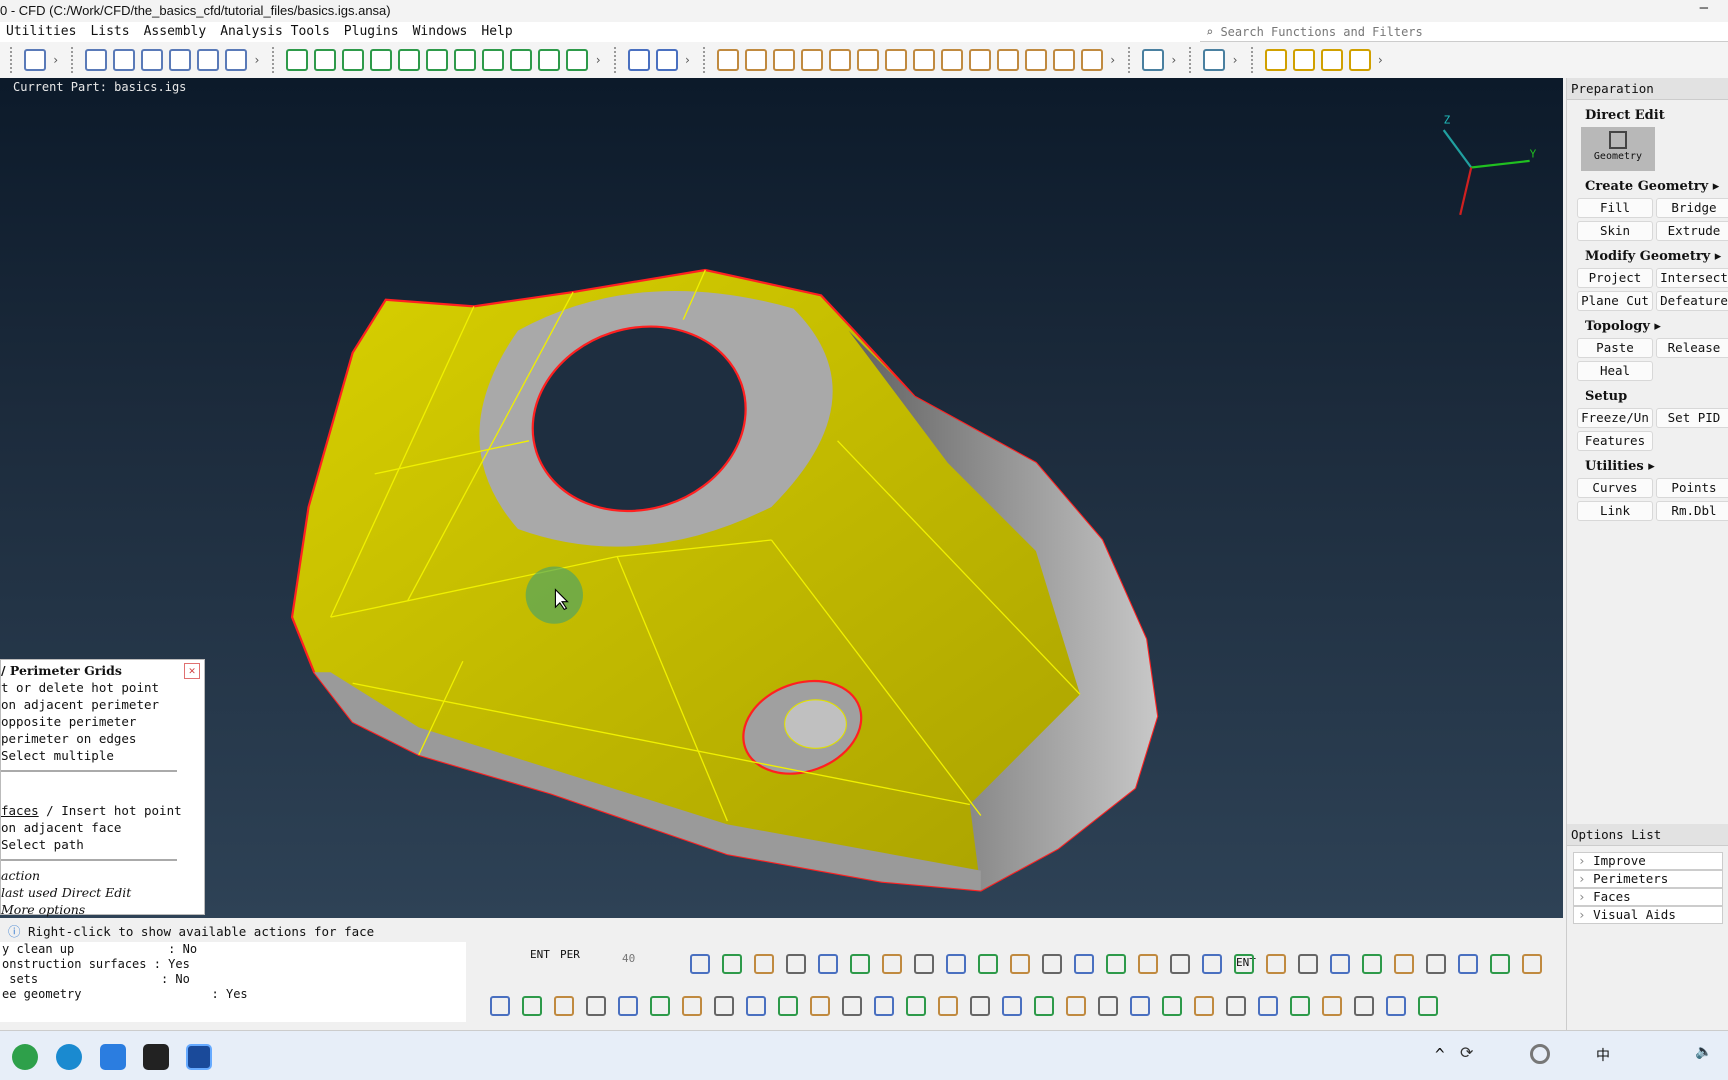  What do you see at coordinates (1615, 348) in the screenshot?
I see `paste-button: Paste` at bounding box center [1615, 348].